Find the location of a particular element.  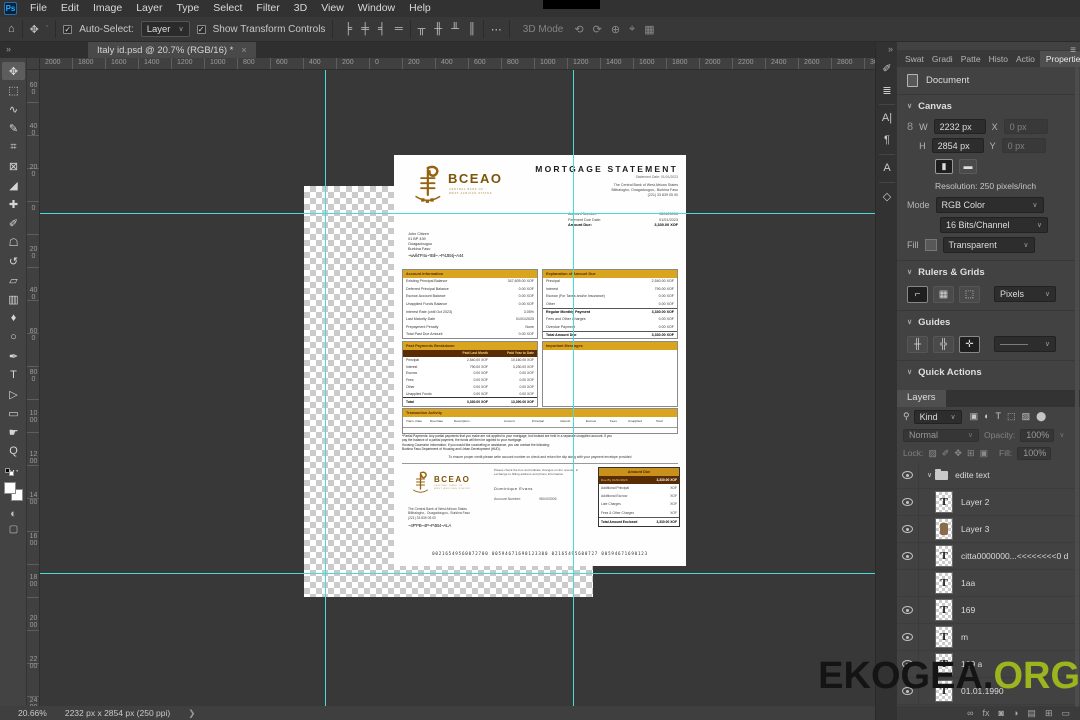

lock-icon: ✥ is located at coordinates (958, 453).